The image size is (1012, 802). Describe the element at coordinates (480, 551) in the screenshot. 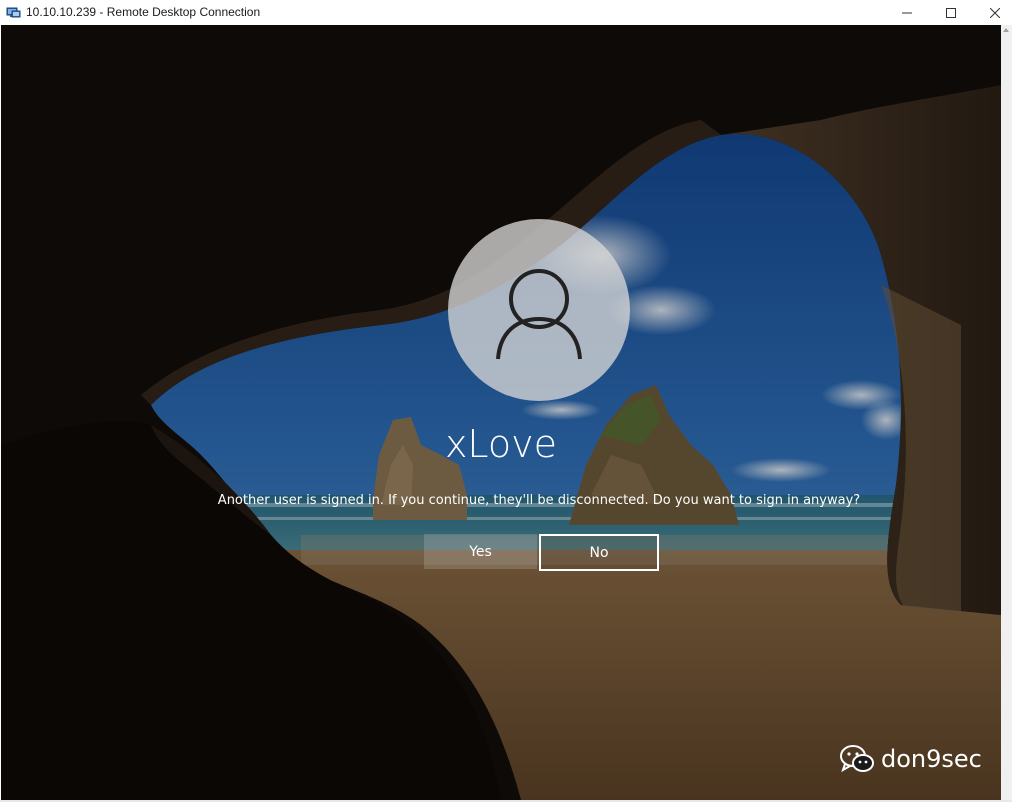

I see `yes-button: Yes` at that location.